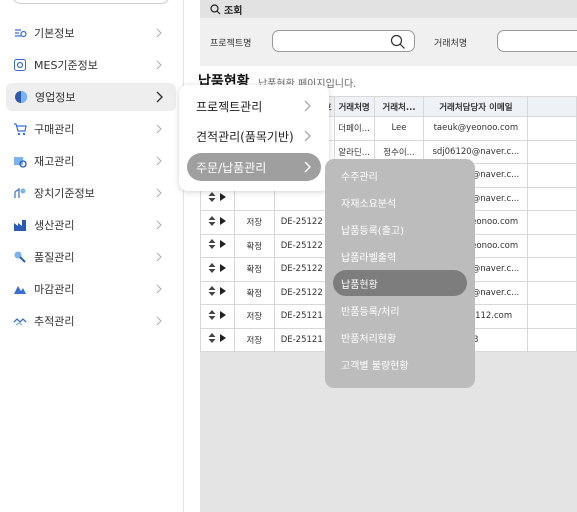 This screenshot has height=512, width=577. Describe the element at coordinates (66, 65) in the screenshot. I see `sidebar-item-label: MES기준정보` at that location.